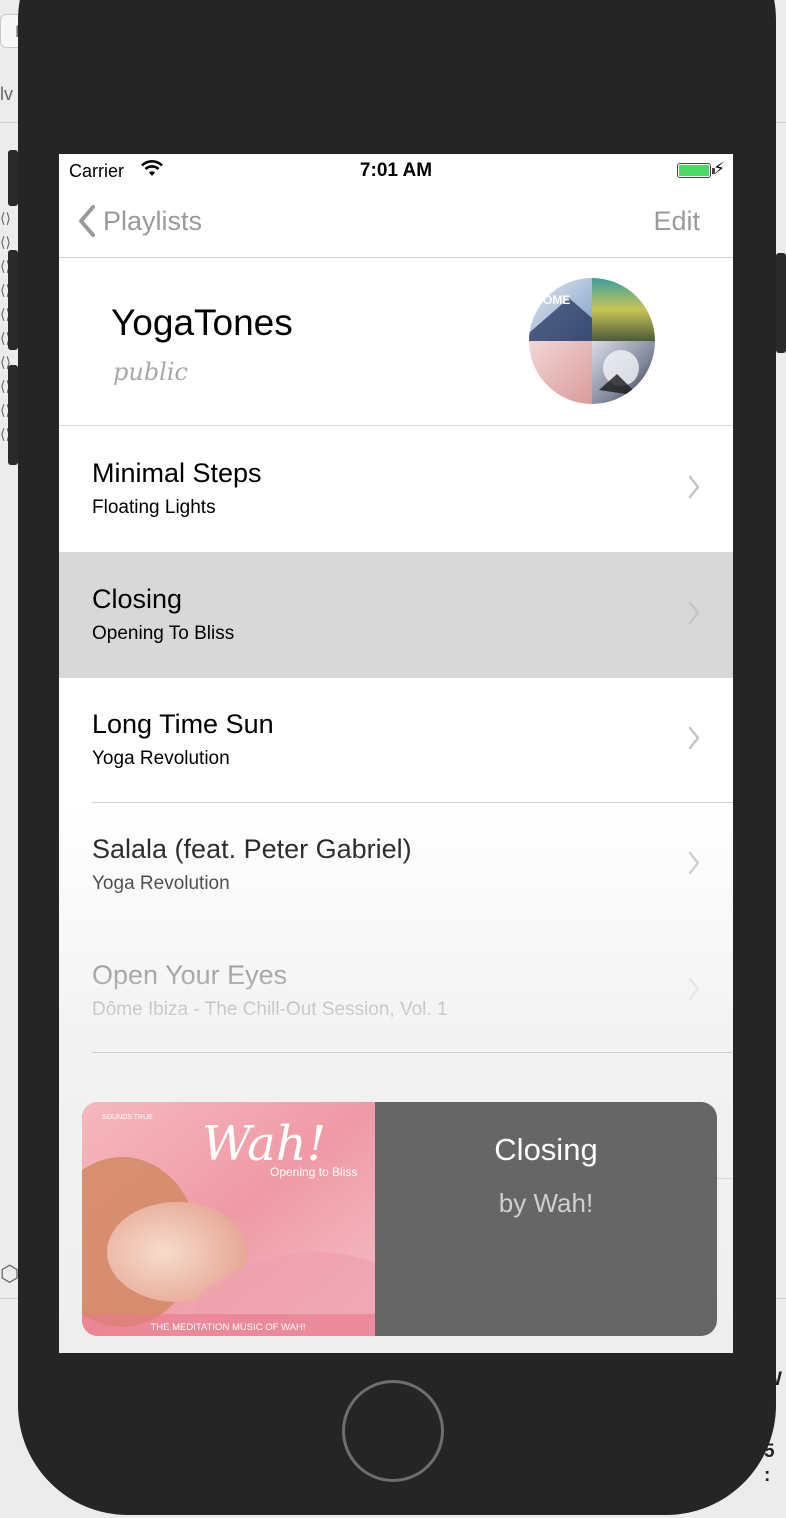  Describe the element at coordinates (694, 170) in the screenshot. I see `battery-icon` at that location.